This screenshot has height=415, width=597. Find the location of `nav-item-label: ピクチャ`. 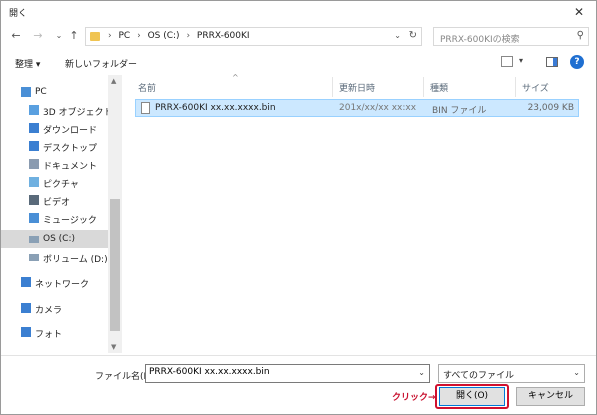

nav-item-label: ピクチャ is located at coordinates (61, 185).